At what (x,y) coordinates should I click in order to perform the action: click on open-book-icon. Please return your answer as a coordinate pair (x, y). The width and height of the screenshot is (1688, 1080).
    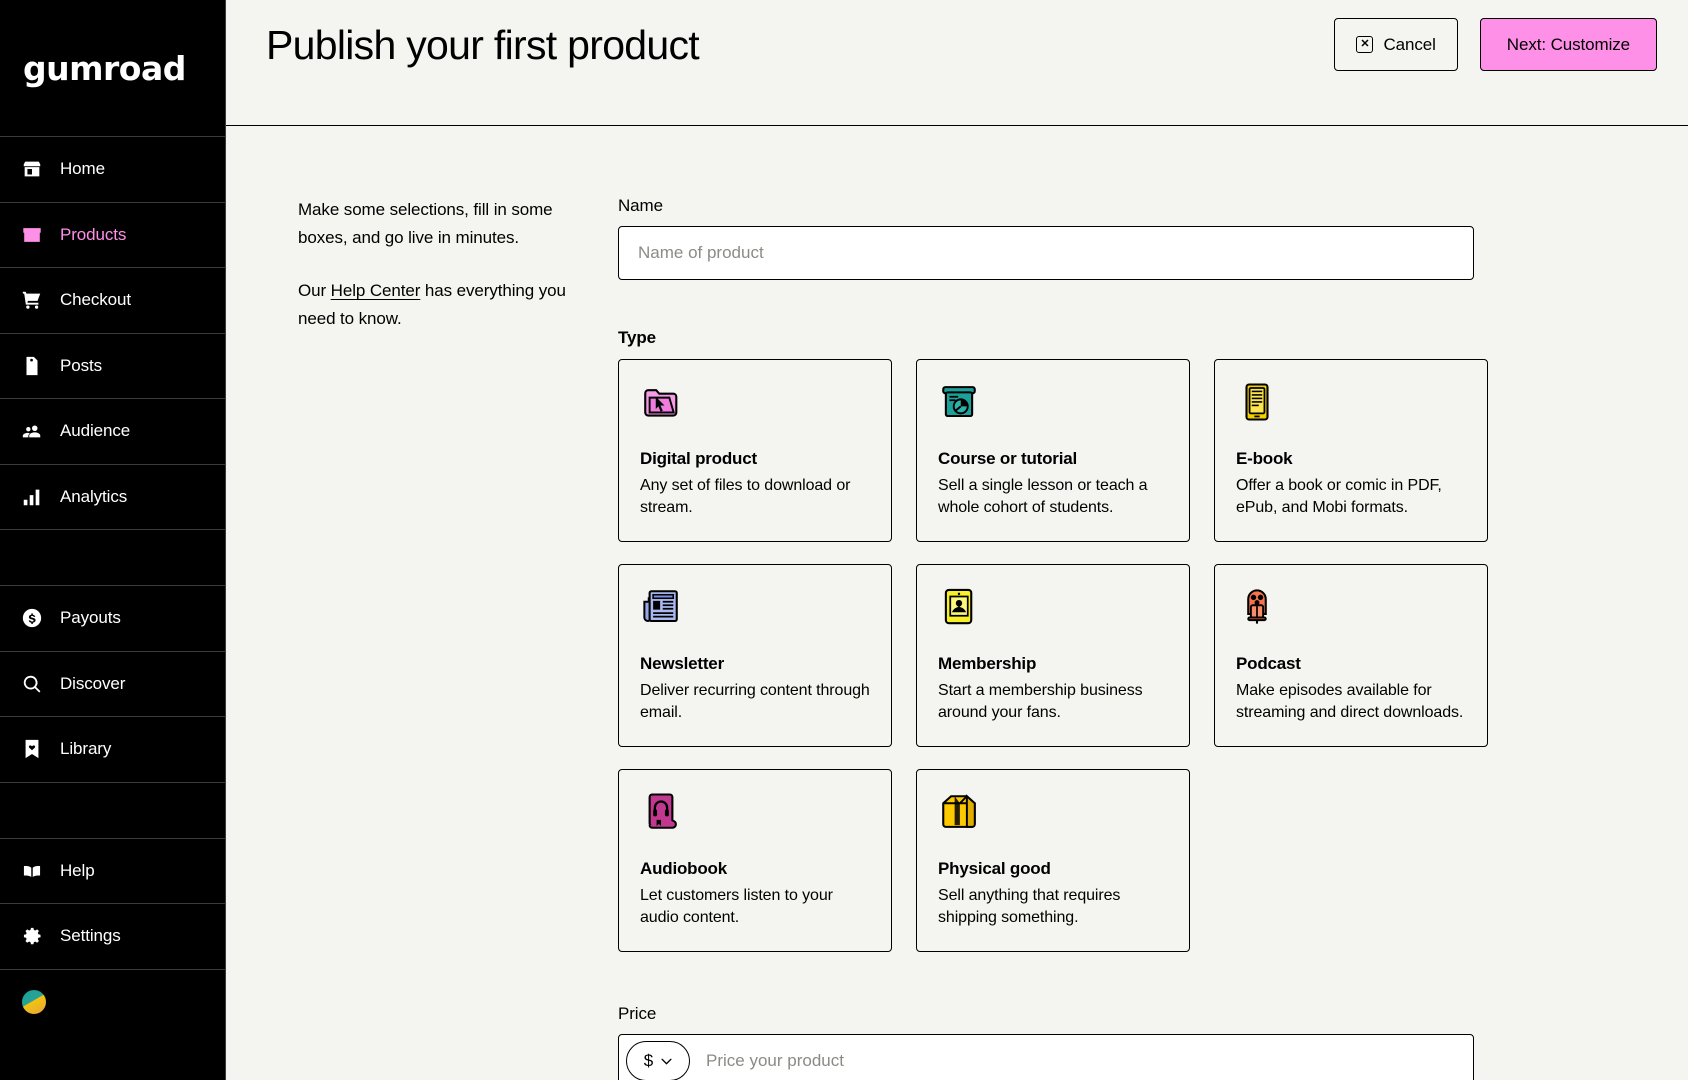
    Looking at the image, I should click on (32, 871).